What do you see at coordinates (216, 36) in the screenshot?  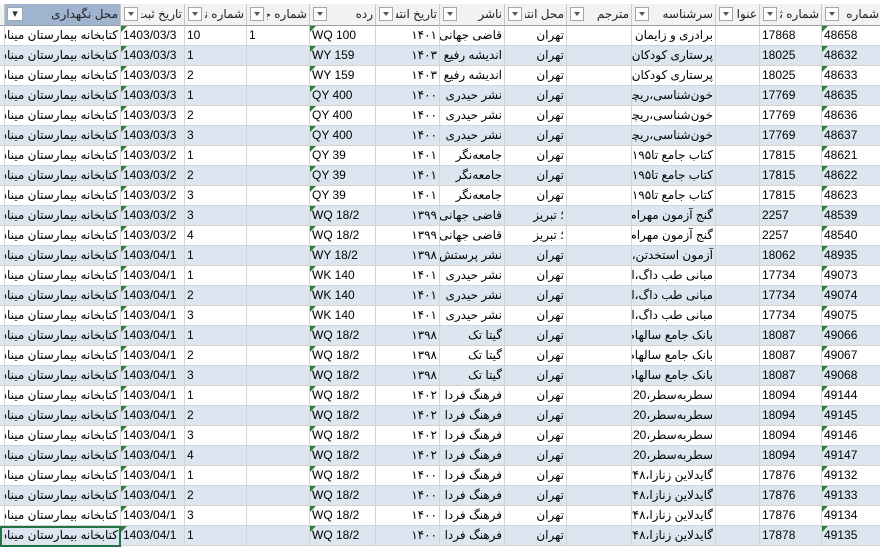 I see `cell-copy: 10` at bounding box center [216, 36].